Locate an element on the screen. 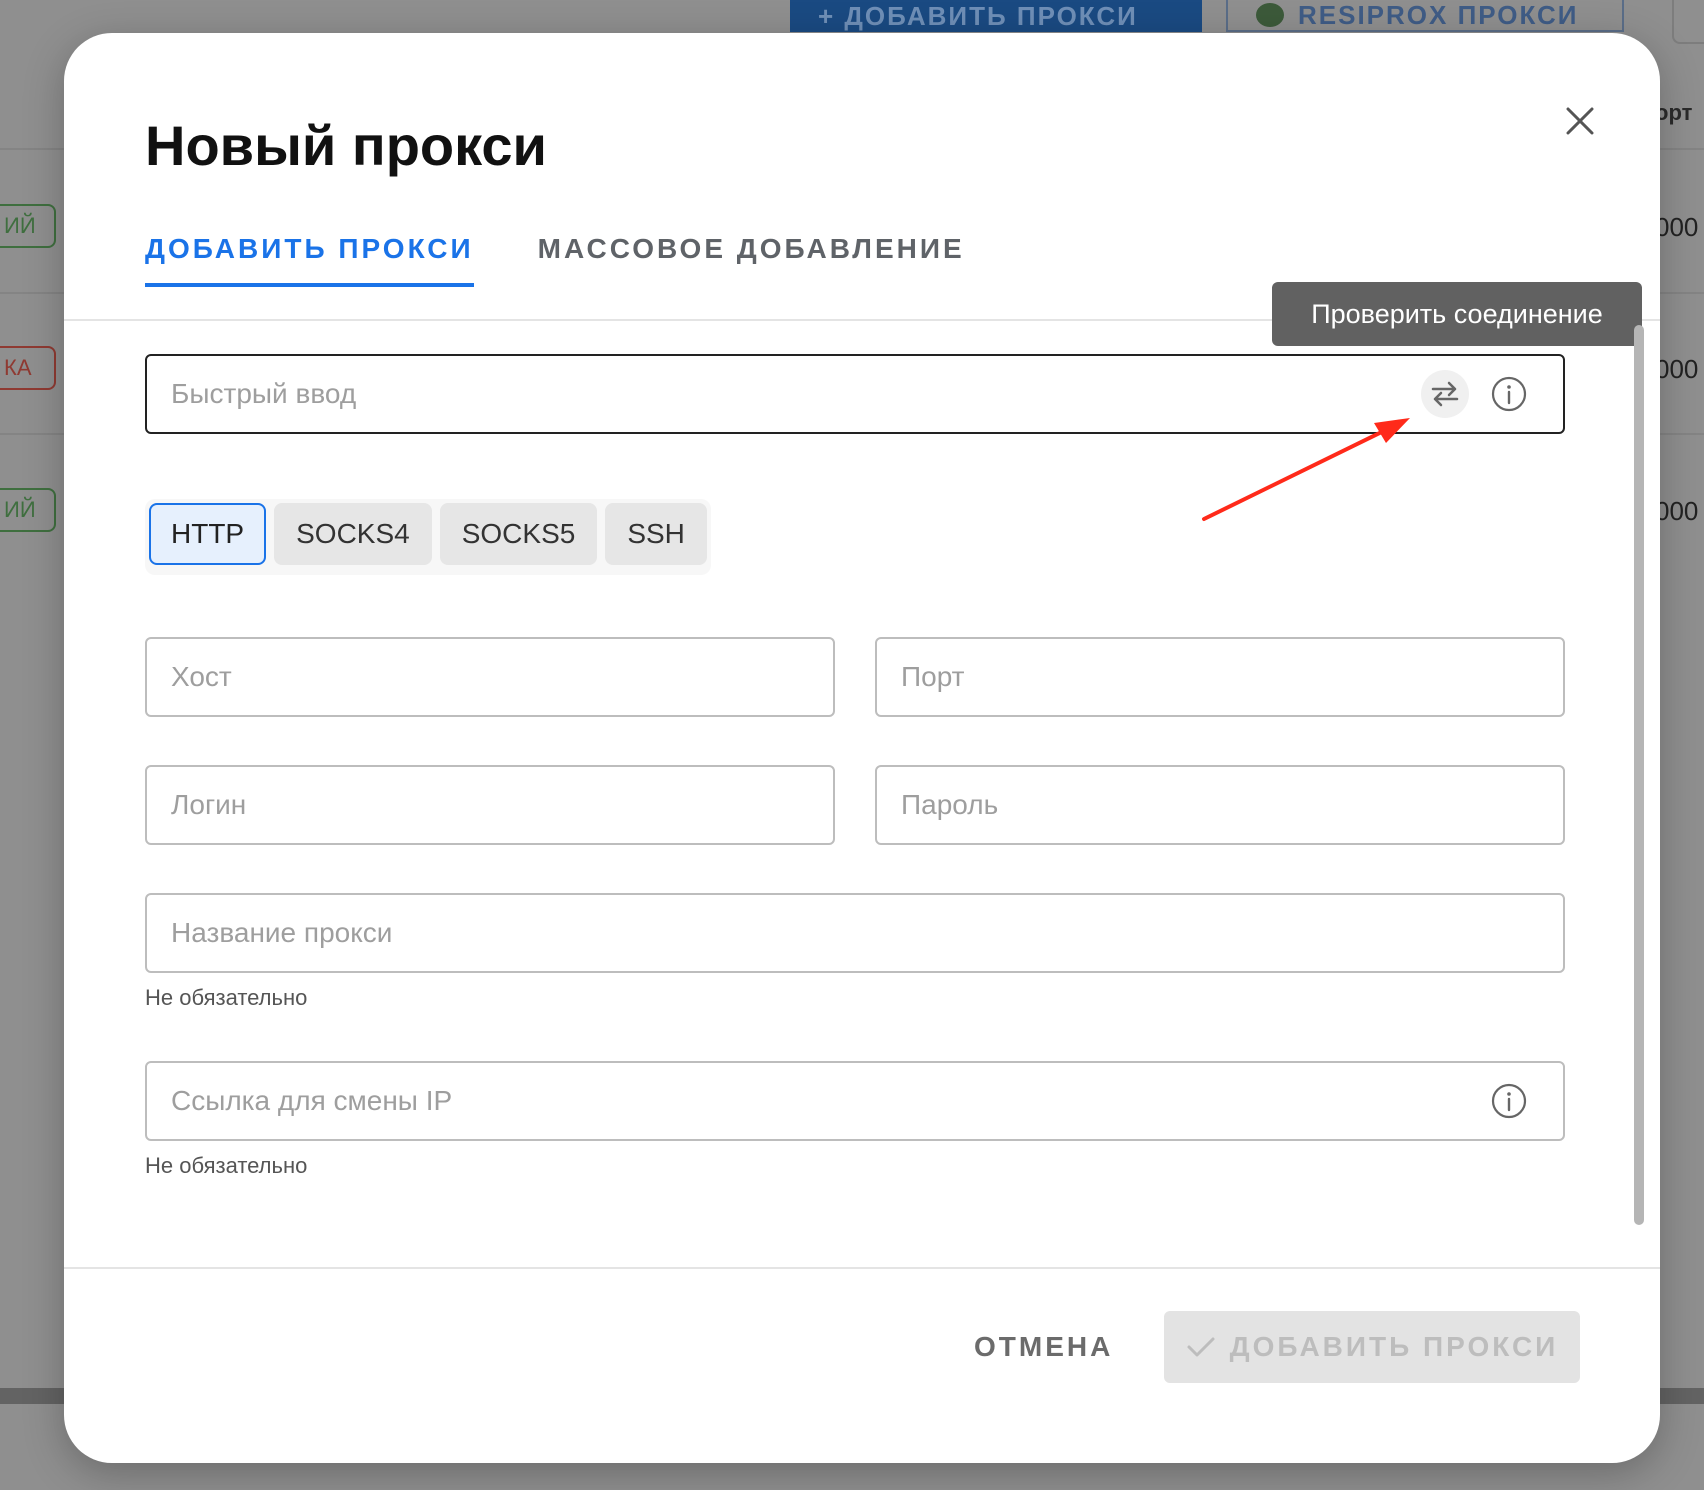  bg-add-proxy-button: + ДОБАВИТЬ ПРОКСИ is located at coordinates (996, 16).